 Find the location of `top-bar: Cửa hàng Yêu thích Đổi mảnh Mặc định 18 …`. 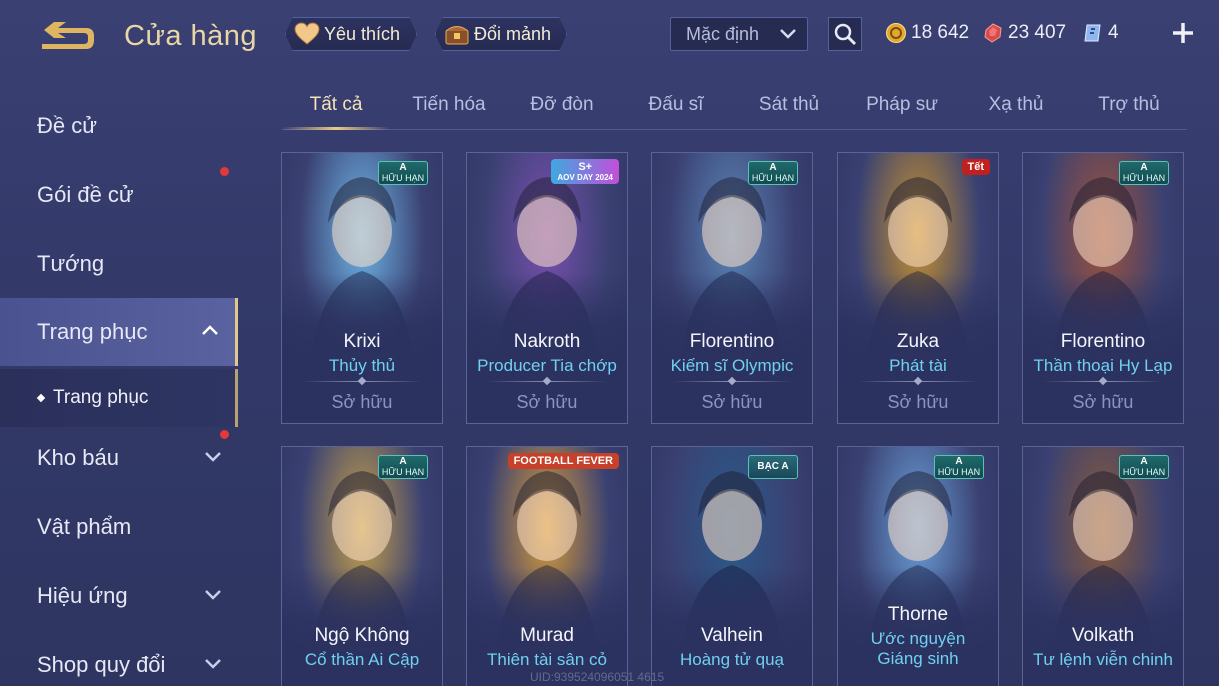

top-bar: Cửa hàng Yêu thích Đổi mảnh Mặc định 18 … is located at coordinates (609, 36).